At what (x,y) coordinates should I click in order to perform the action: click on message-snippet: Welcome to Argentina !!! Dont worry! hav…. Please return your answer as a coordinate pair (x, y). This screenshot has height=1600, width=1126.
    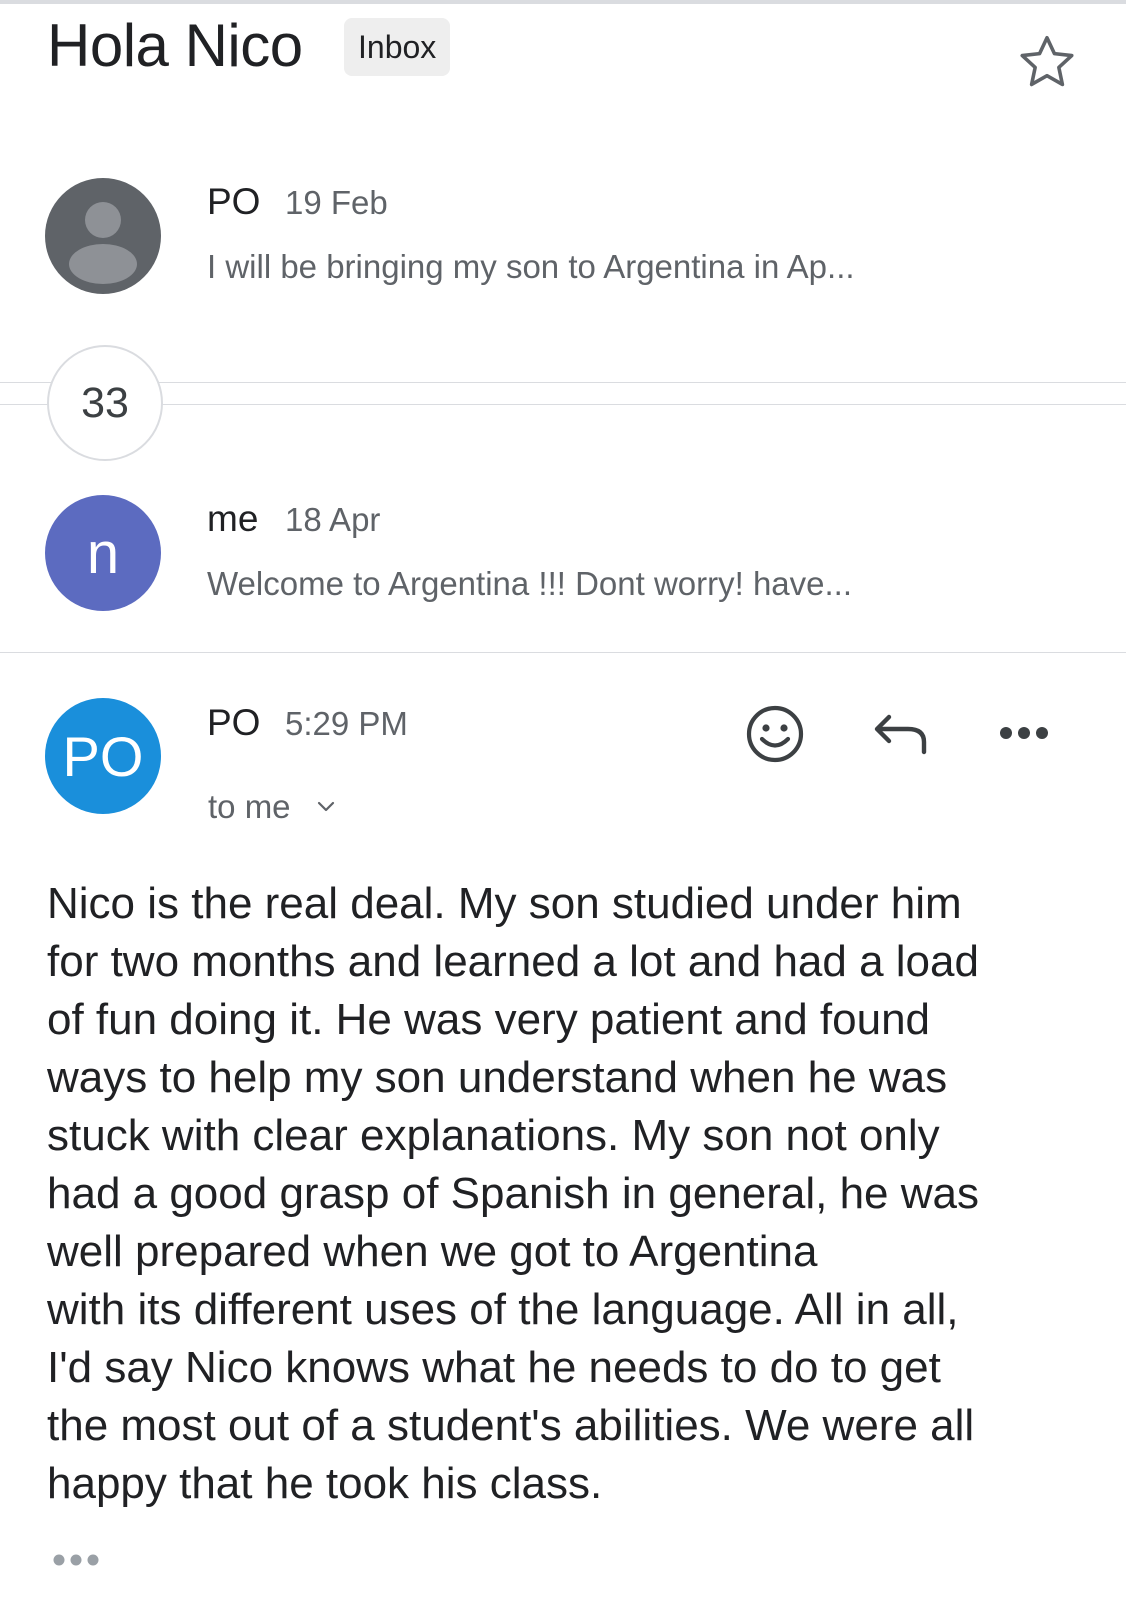
    Looking at the image, I should click on (530, 583).